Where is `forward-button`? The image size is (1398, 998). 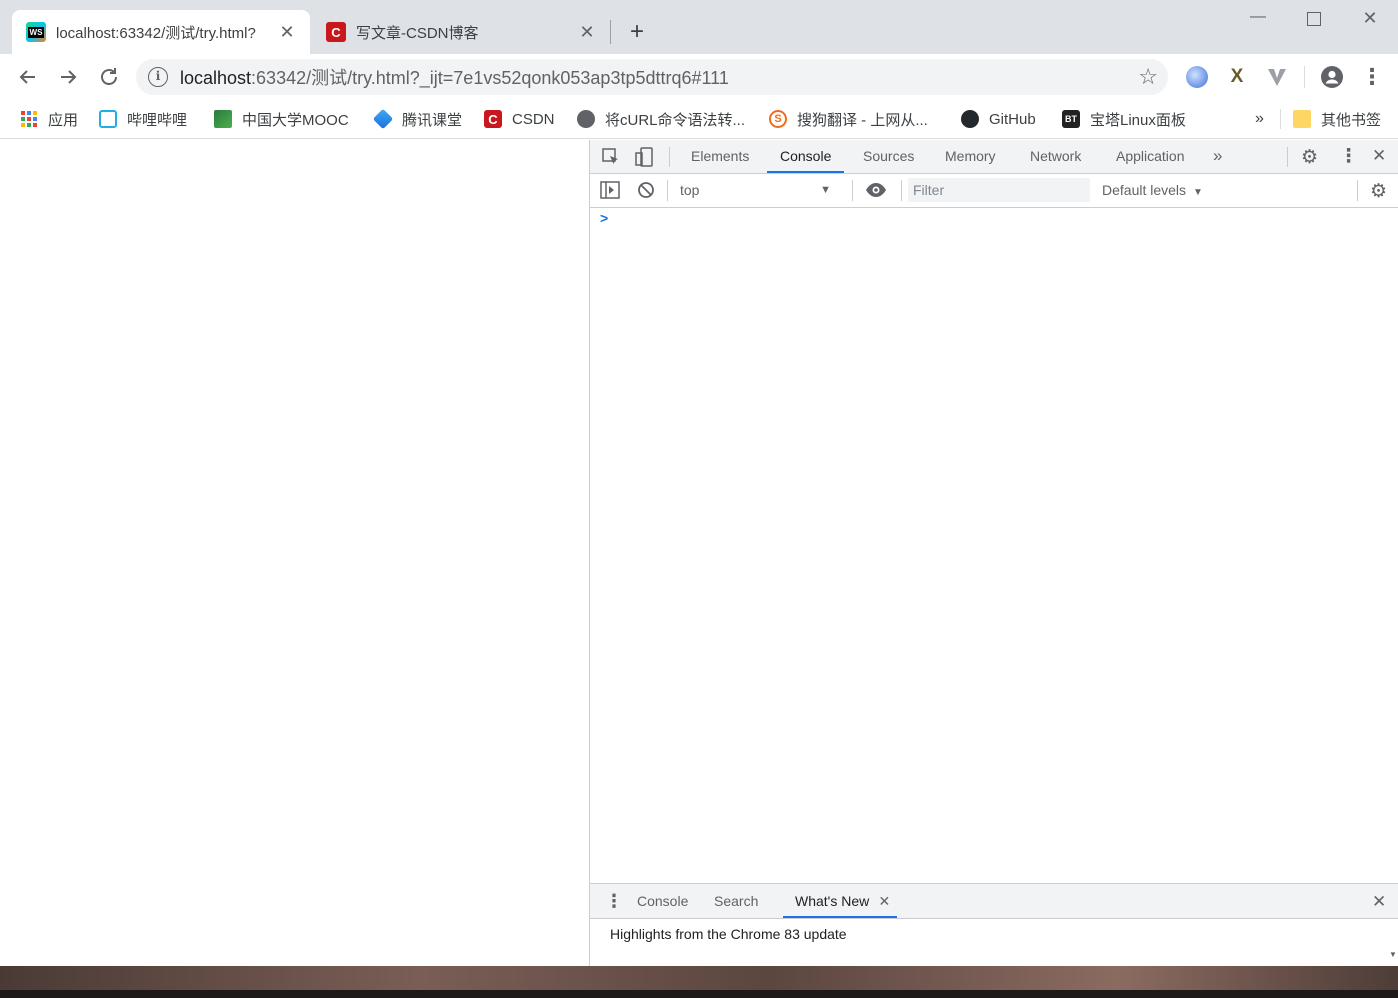 forward-button is located at coordinates (68, 77).